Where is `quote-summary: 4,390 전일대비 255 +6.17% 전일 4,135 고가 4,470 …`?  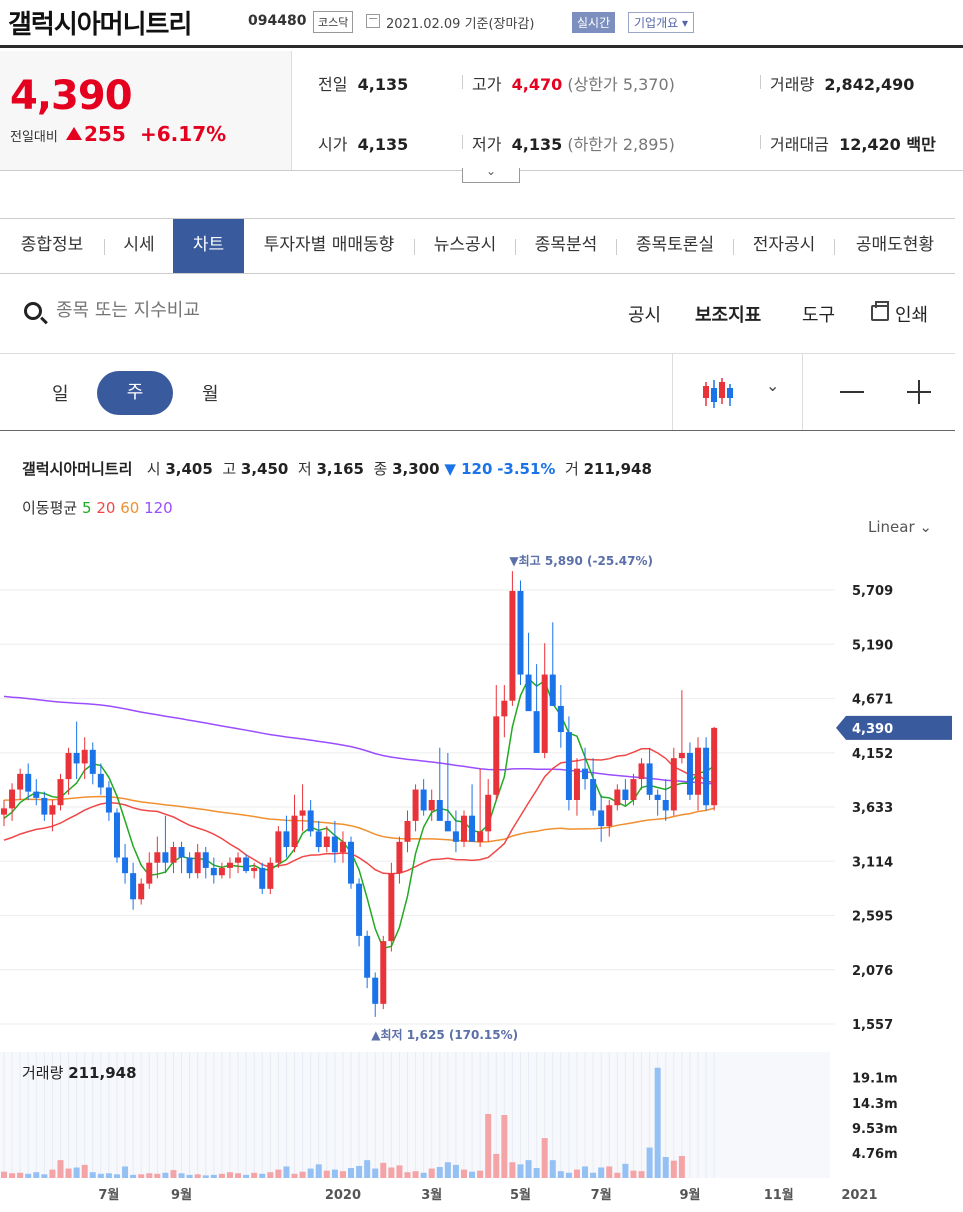
quote-summary: 4,390 전일대비 255 +6.17% 전일 4,135 고가 4,470 … is located at coordinates (481, 111).